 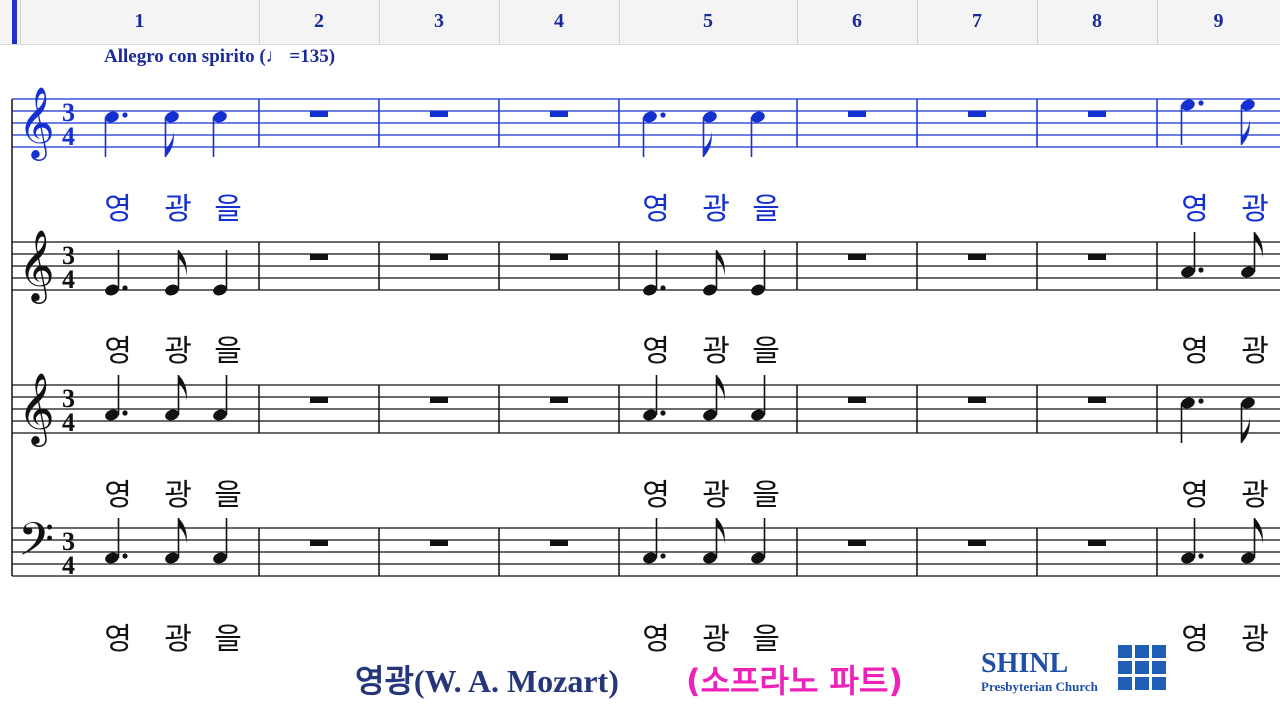 I want to click on bass-clef-icon: 𝄢, so click(x=36, y=545).